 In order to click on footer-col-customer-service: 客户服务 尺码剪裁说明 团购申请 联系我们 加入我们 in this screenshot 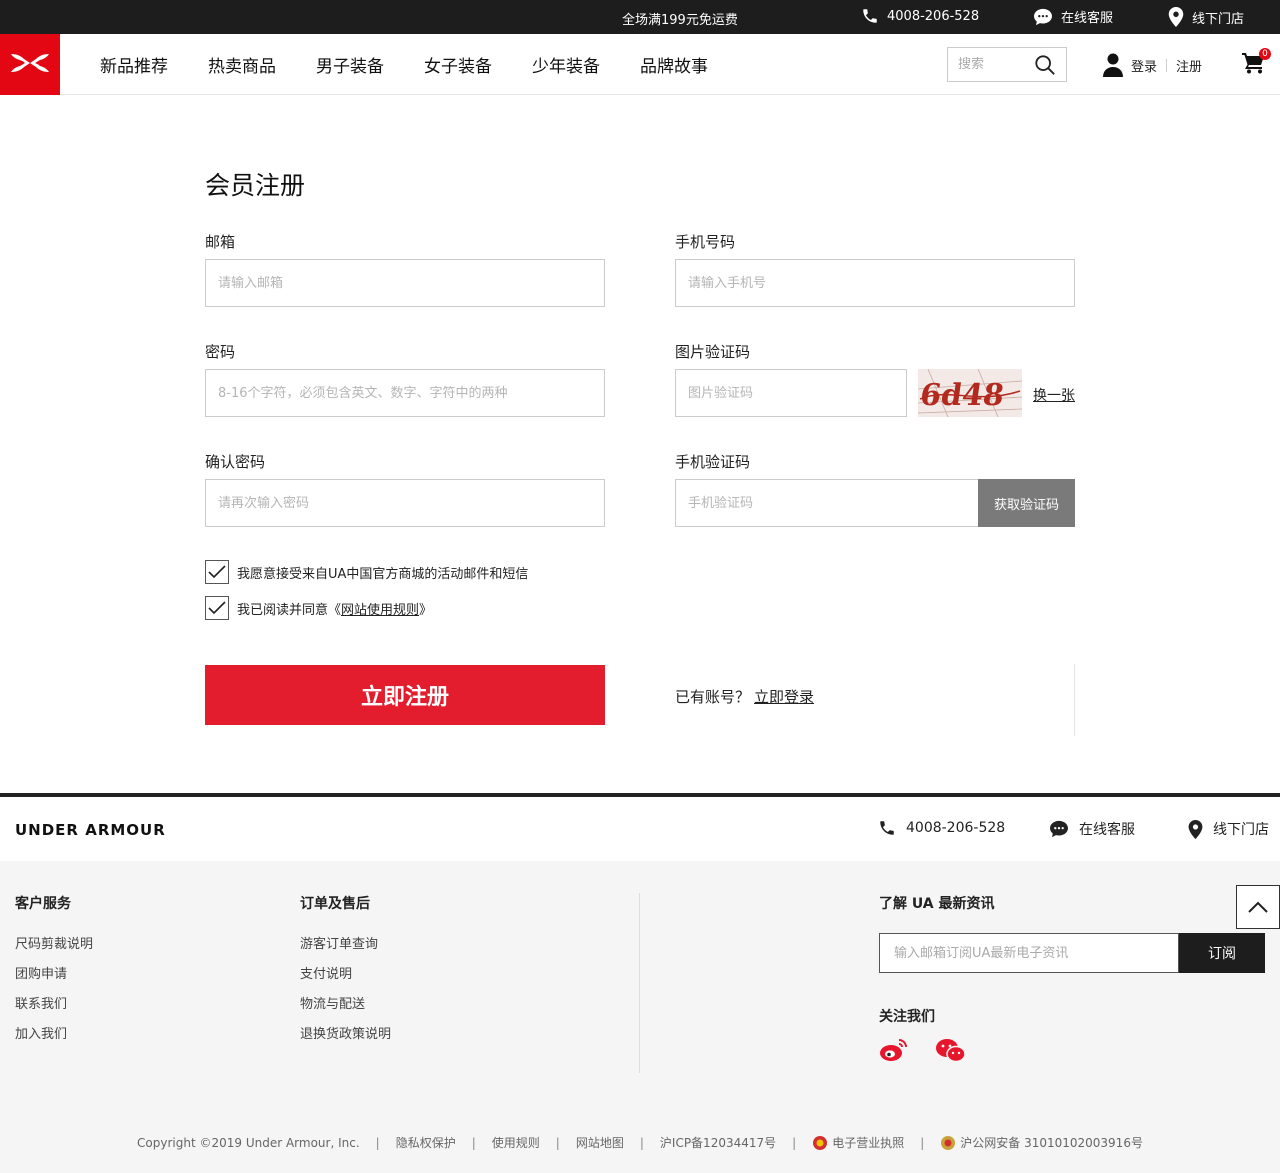, I will do `click(54, 973)`.